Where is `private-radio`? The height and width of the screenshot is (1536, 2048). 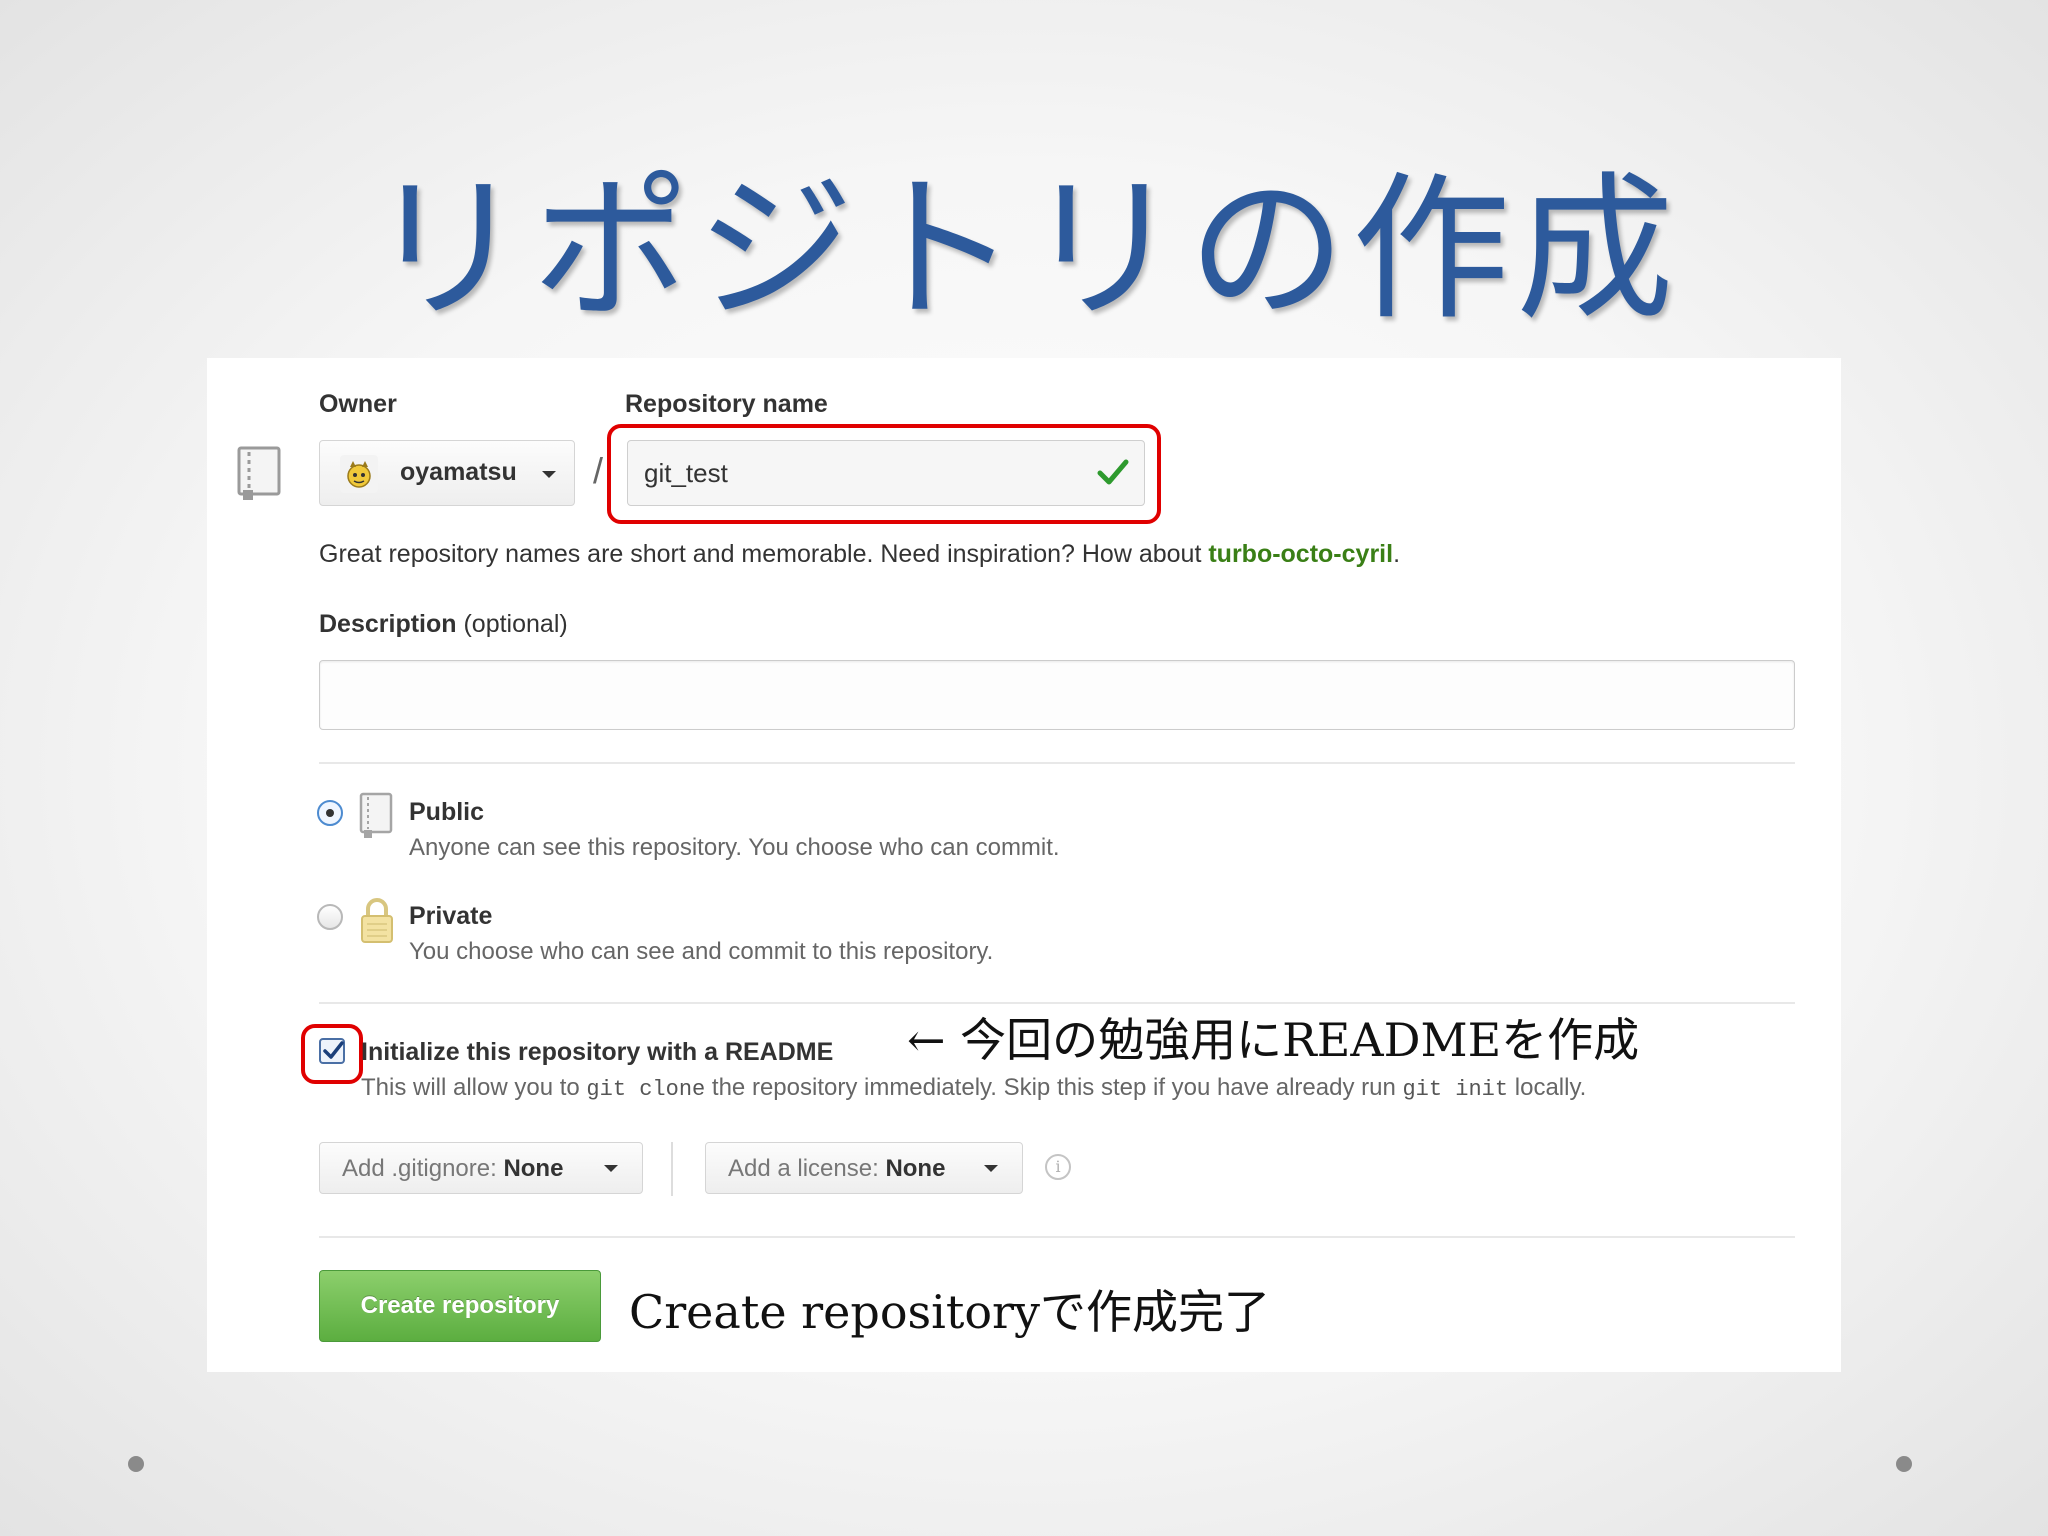
private-radio is located at coordinates (330, 917).